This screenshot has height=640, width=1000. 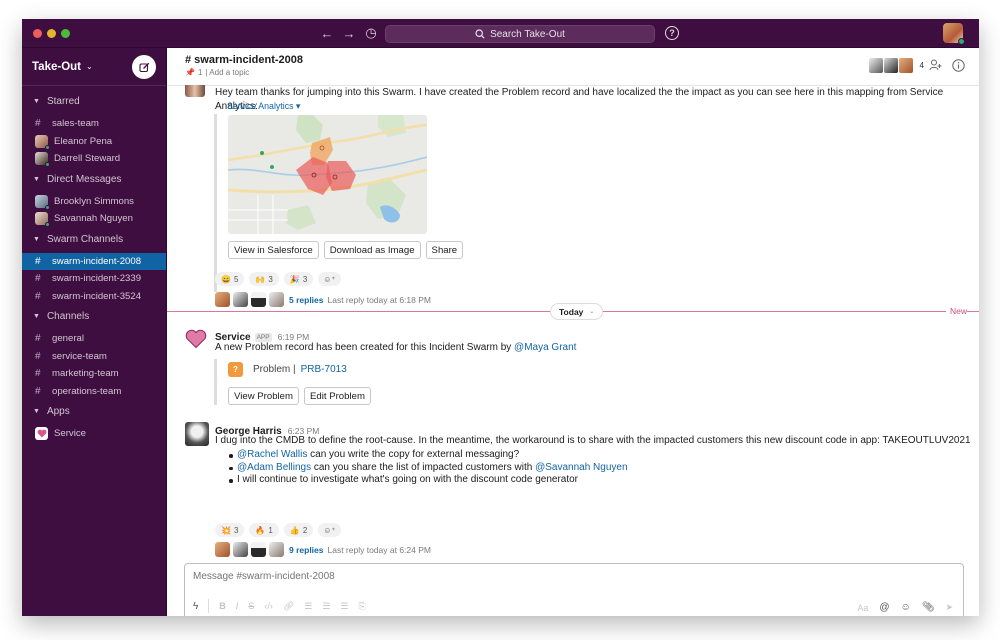 I want to click on section-swarm-channels: ▼ Swarm Channels, so click(x=94, y=239).